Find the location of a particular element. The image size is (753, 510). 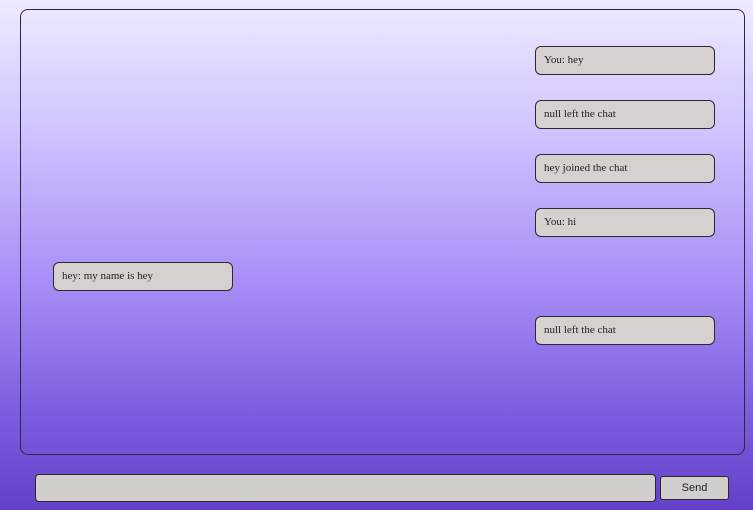

send-button: Send is located at coordinates (694, 488).